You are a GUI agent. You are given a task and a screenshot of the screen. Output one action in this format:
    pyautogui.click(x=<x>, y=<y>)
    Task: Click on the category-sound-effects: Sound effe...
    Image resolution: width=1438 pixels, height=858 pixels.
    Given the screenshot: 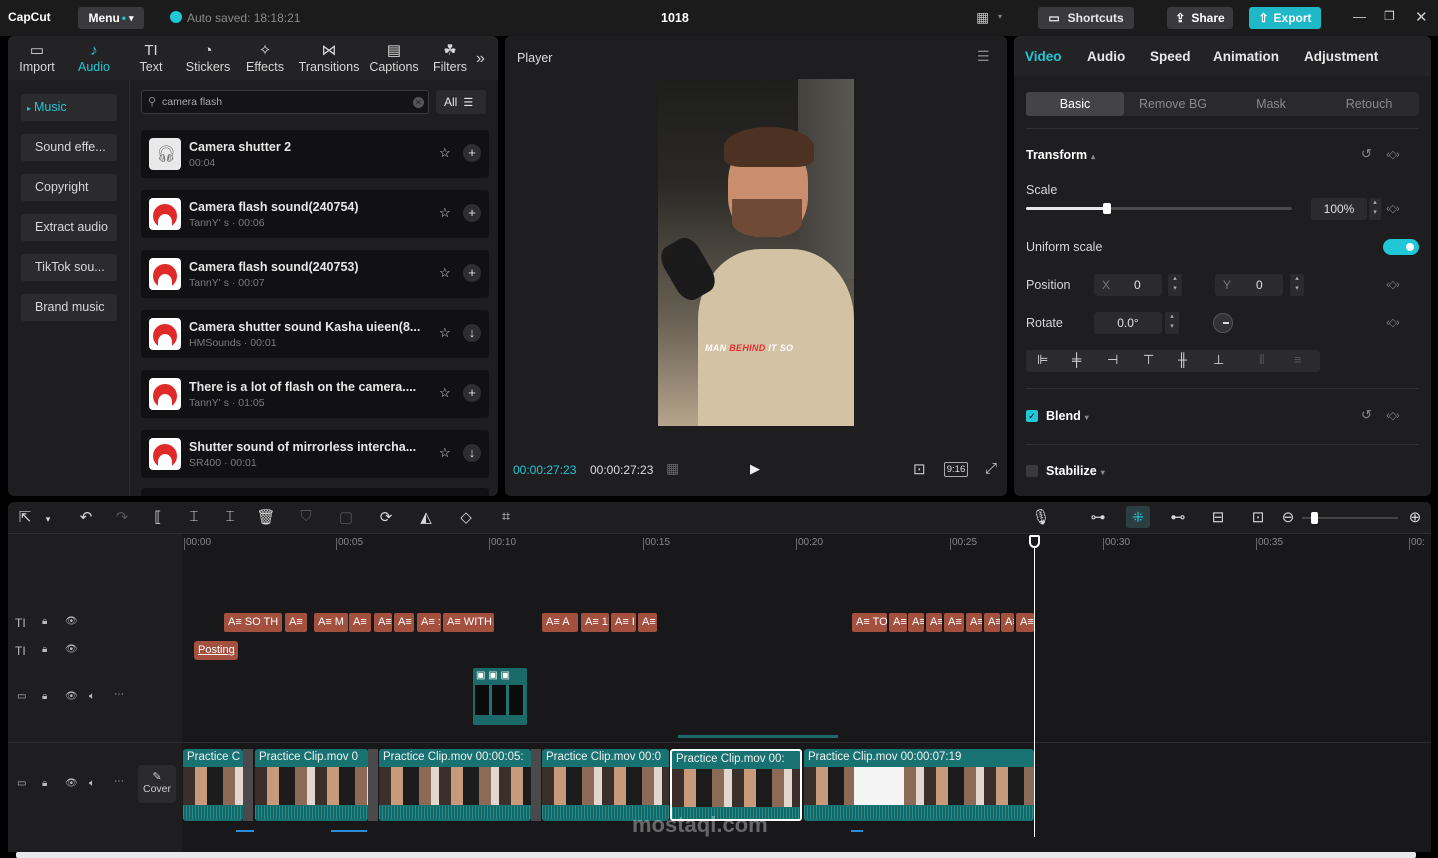 What is the action you would take?
    pyautogui.click(x=69, y=147)
    